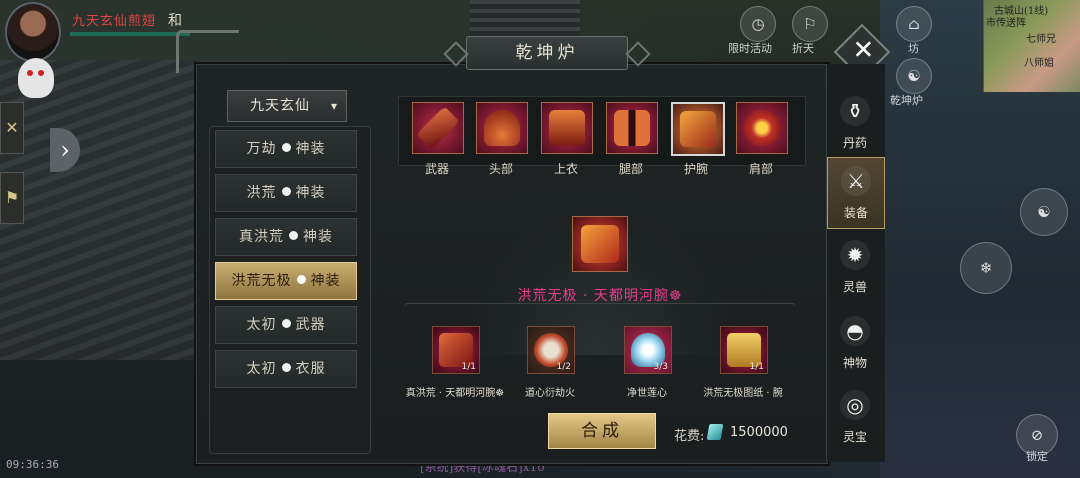  What do you see at coordinates (36, 78) in the screenshot?
I see `ghost-pet-icon` at bounding box center [36, 78].